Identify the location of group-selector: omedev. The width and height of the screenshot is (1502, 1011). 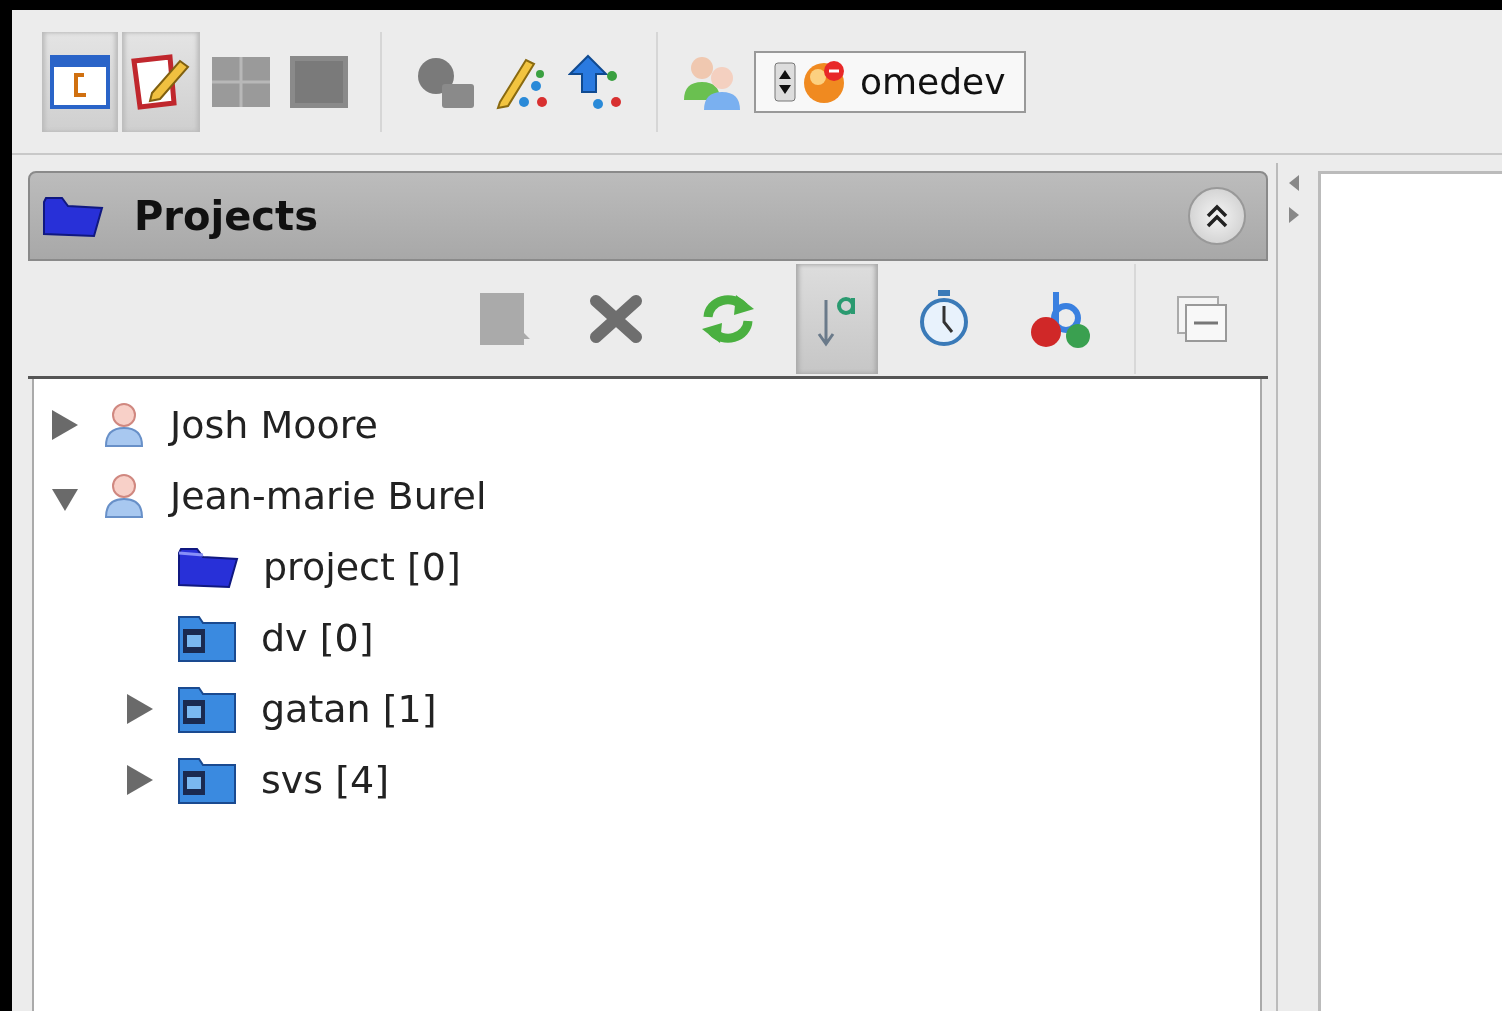
(890, 81).